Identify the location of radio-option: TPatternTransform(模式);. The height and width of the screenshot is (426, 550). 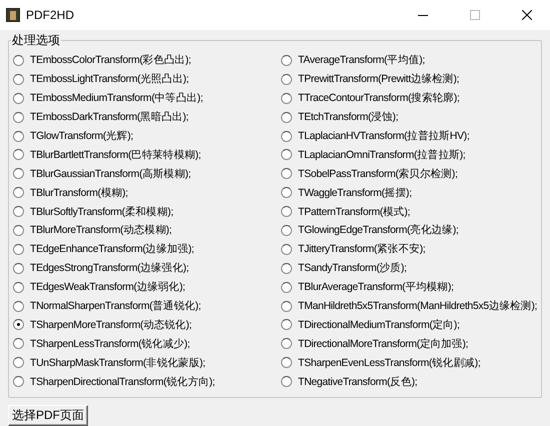
(409, 212).